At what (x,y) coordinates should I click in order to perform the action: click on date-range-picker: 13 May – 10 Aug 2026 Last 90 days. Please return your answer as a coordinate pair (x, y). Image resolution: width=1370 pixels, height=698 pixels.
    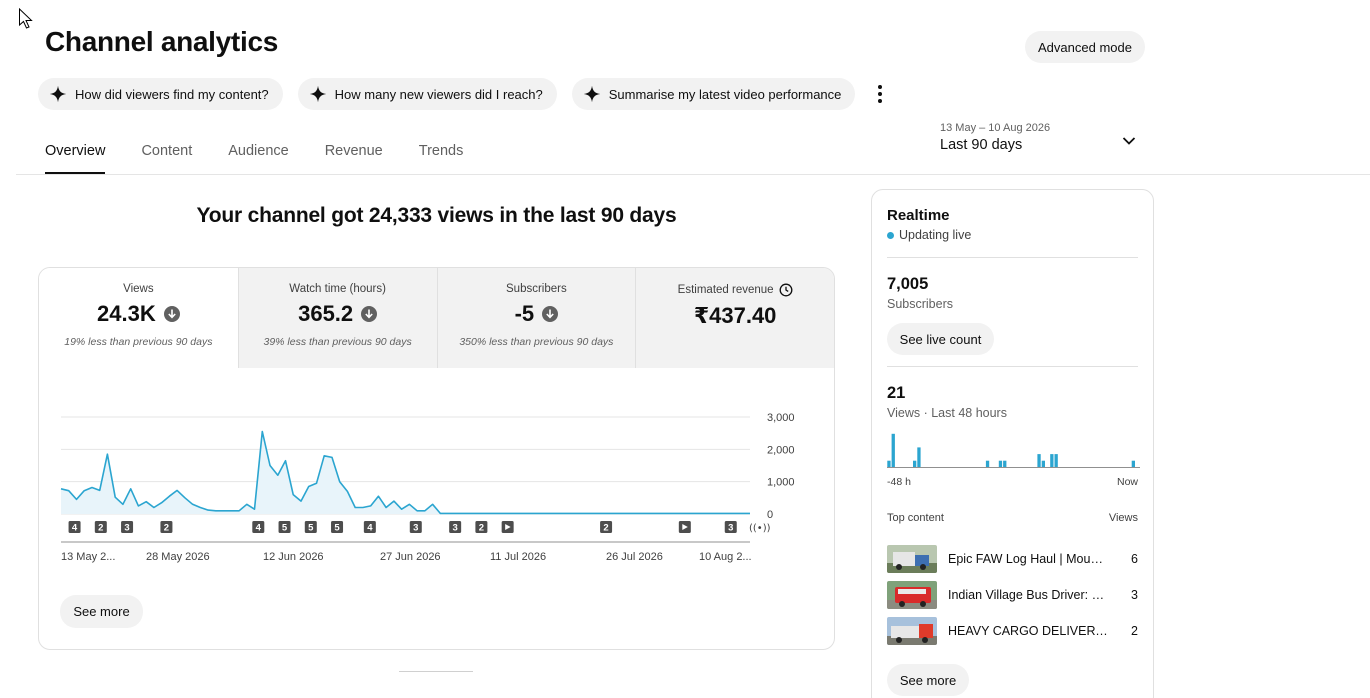
    Looking at the image, I should click on (1040, 141).